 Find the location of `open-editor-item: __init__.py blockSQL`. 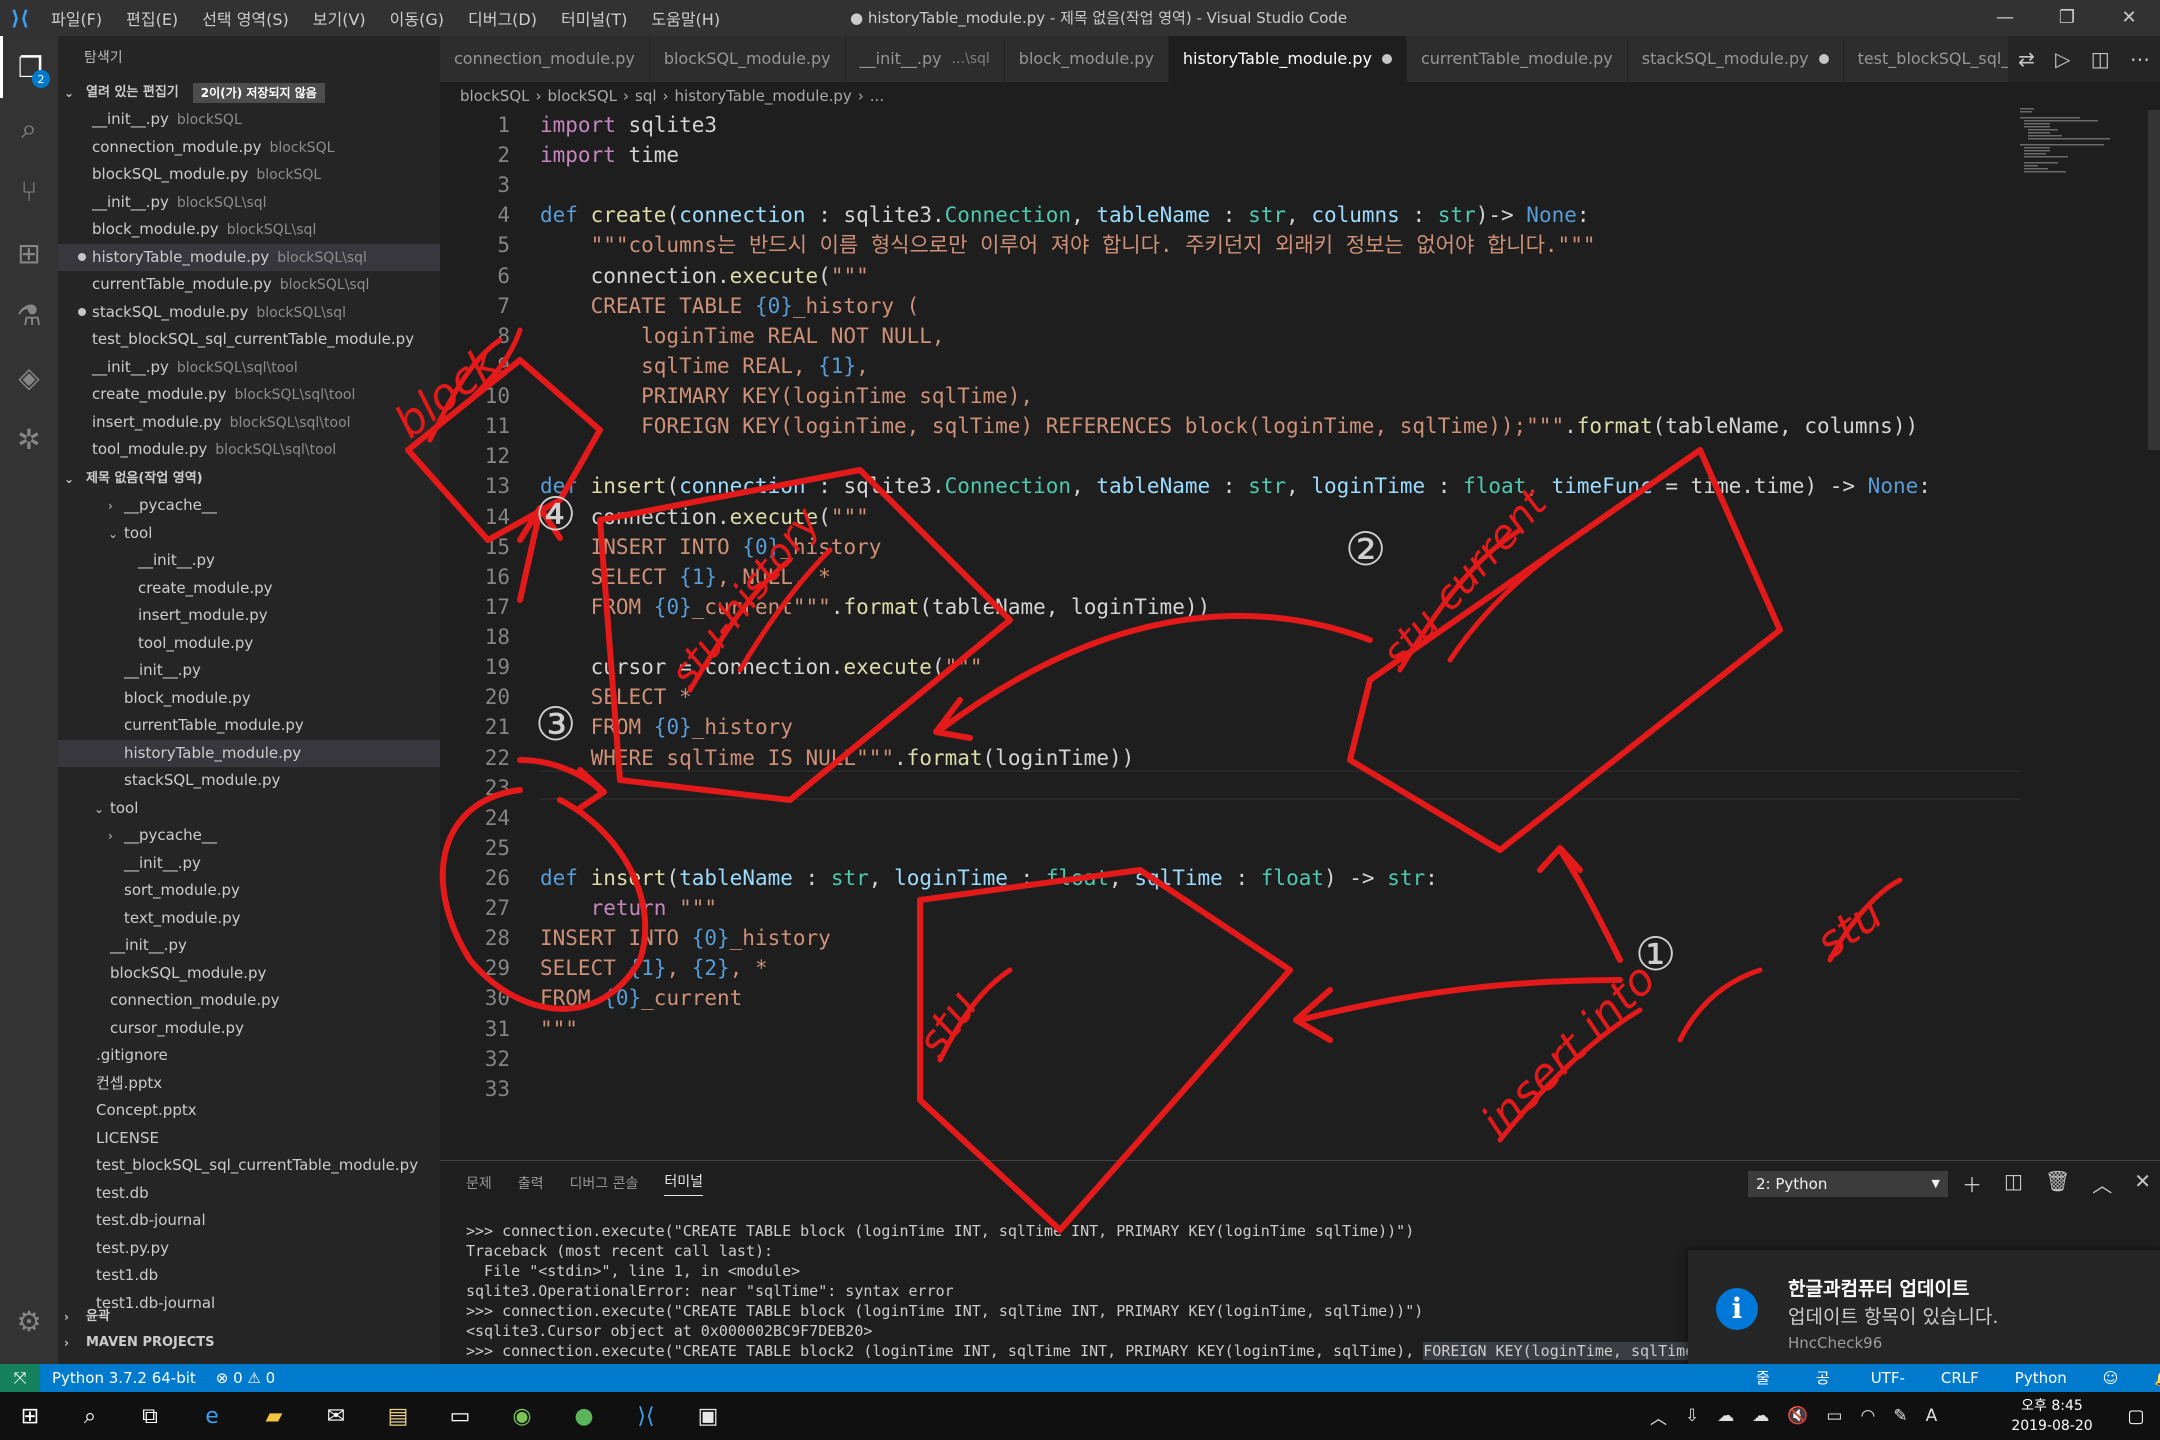

open-editor-item: __init__.py blockSQL is located at coordinates (249, 120).